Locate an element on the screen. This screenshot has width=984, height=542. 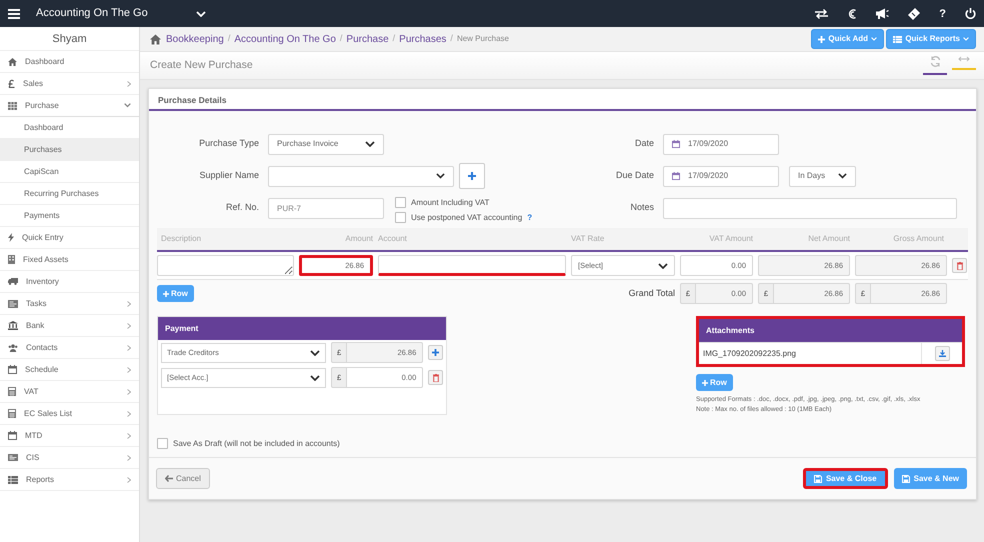
sidebar-item: Schedule is located at coordinates (69, 370).